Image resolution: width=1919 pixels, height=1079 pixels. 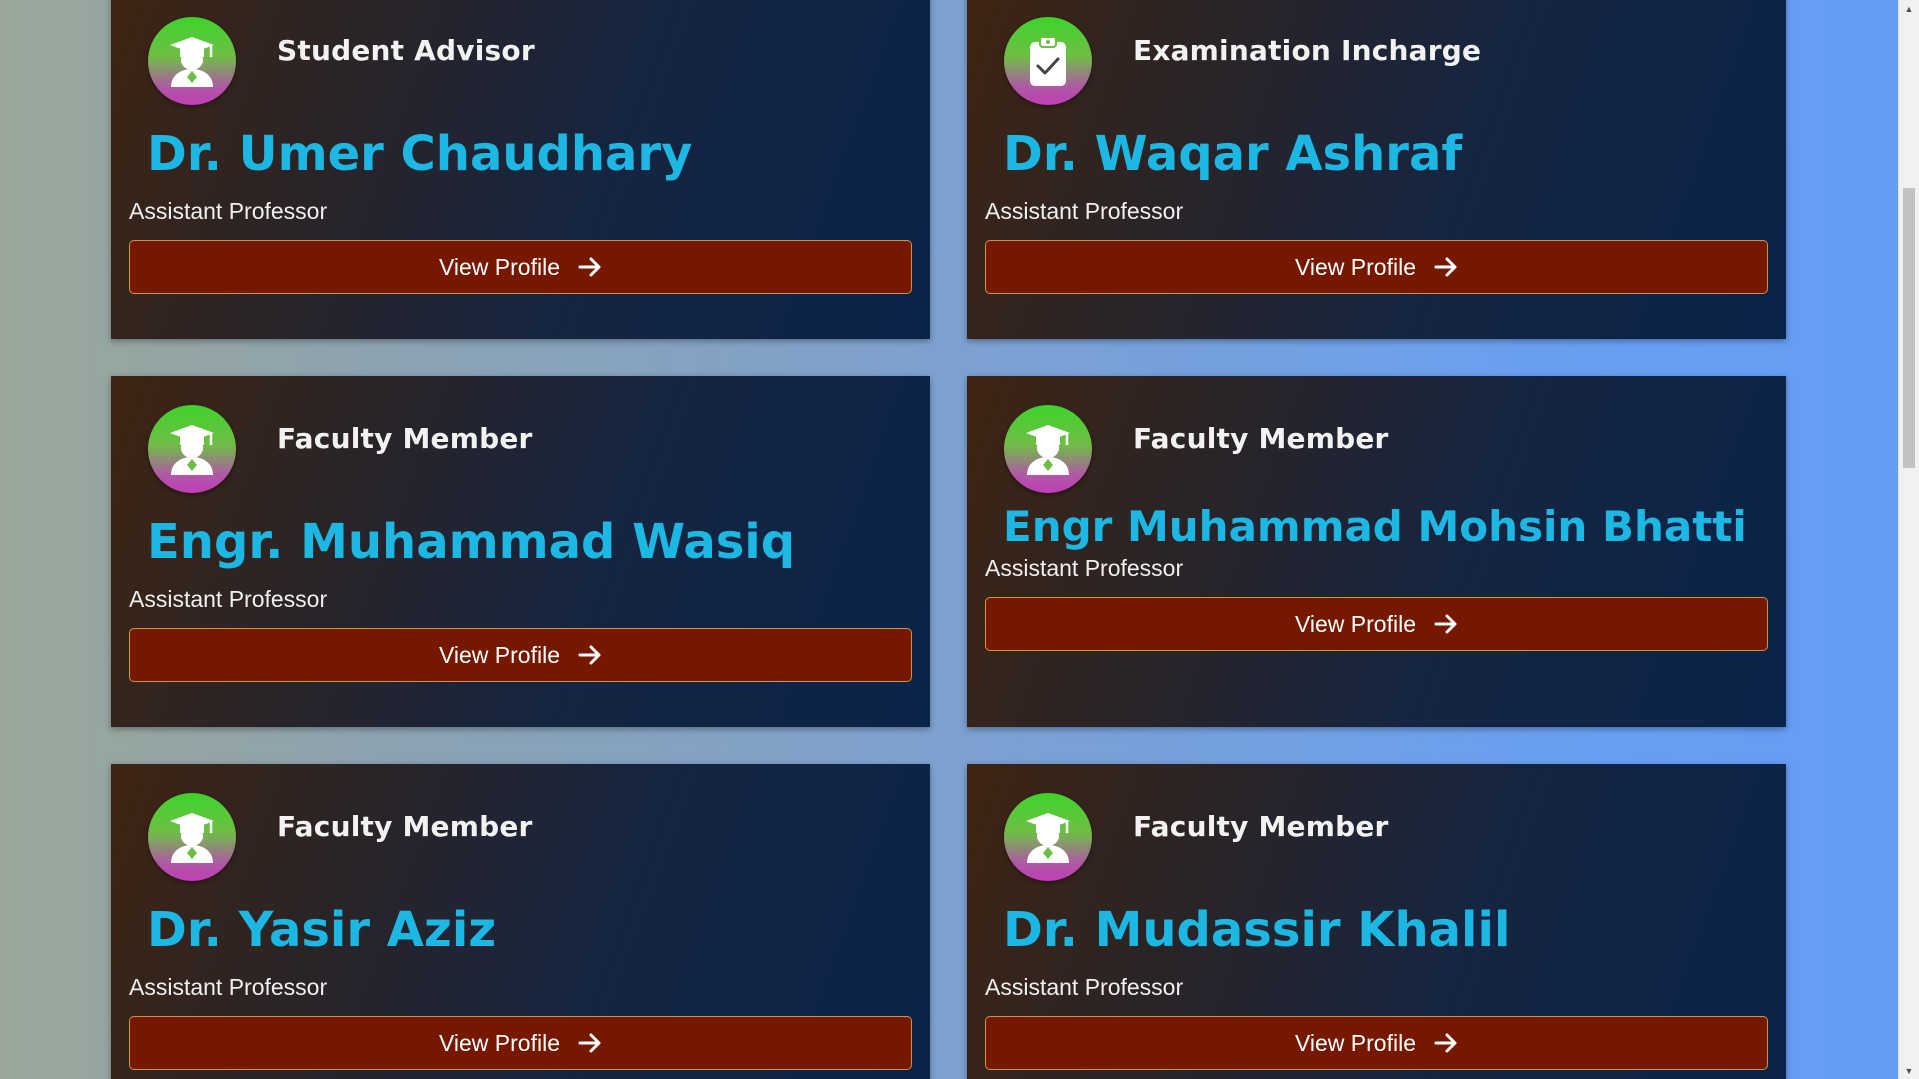 I want to click on faculty-name: Dr. Mudassir Khalil, so click(x=1257, y=930).